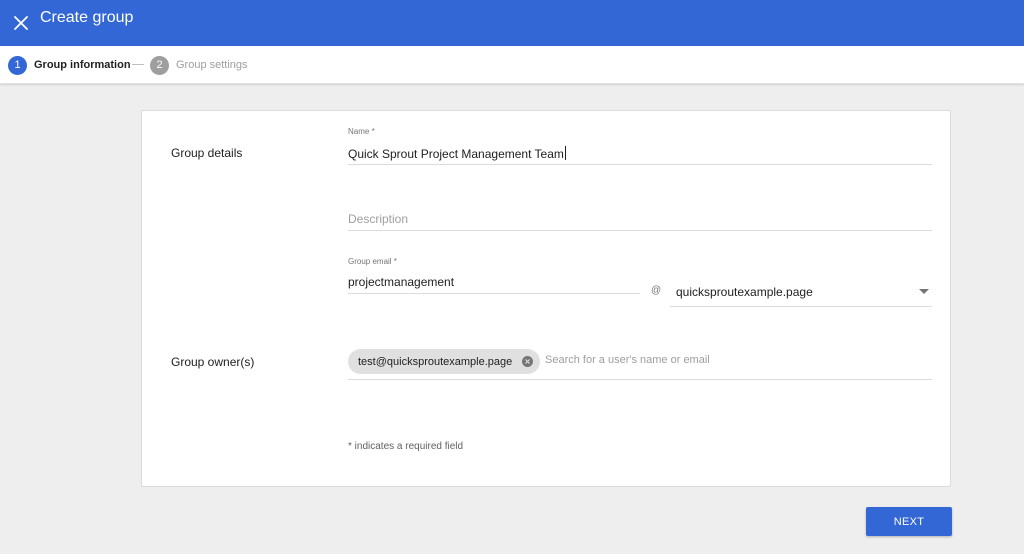 The image size is (1024, 554). I want to click on name-field: Quick Sprout Project Management Team, so click(457, 153).